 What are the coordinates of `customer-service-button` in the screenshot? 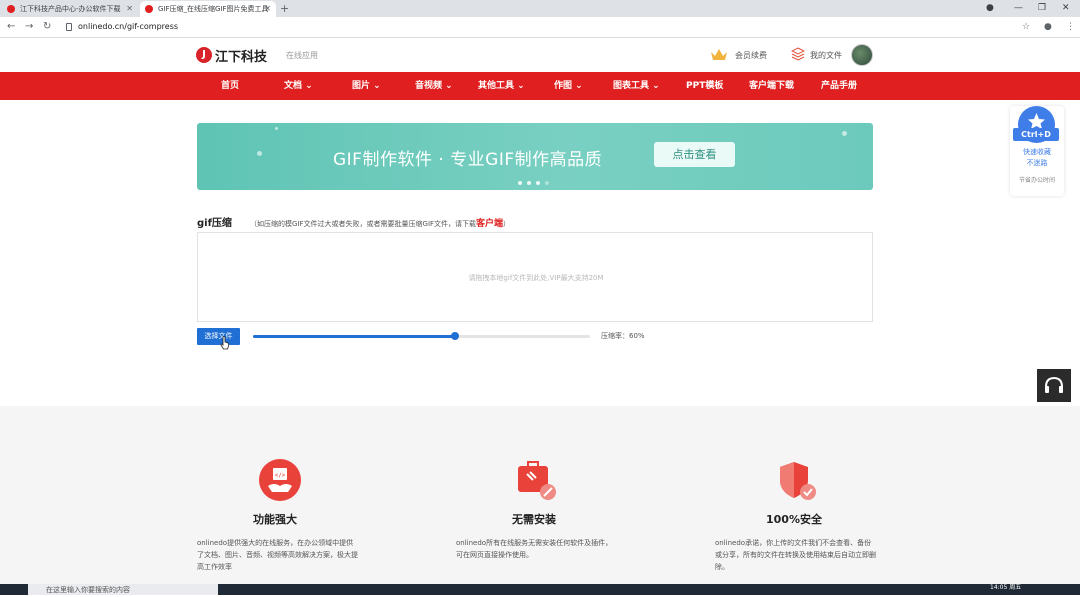 It's located at (1054, 385).